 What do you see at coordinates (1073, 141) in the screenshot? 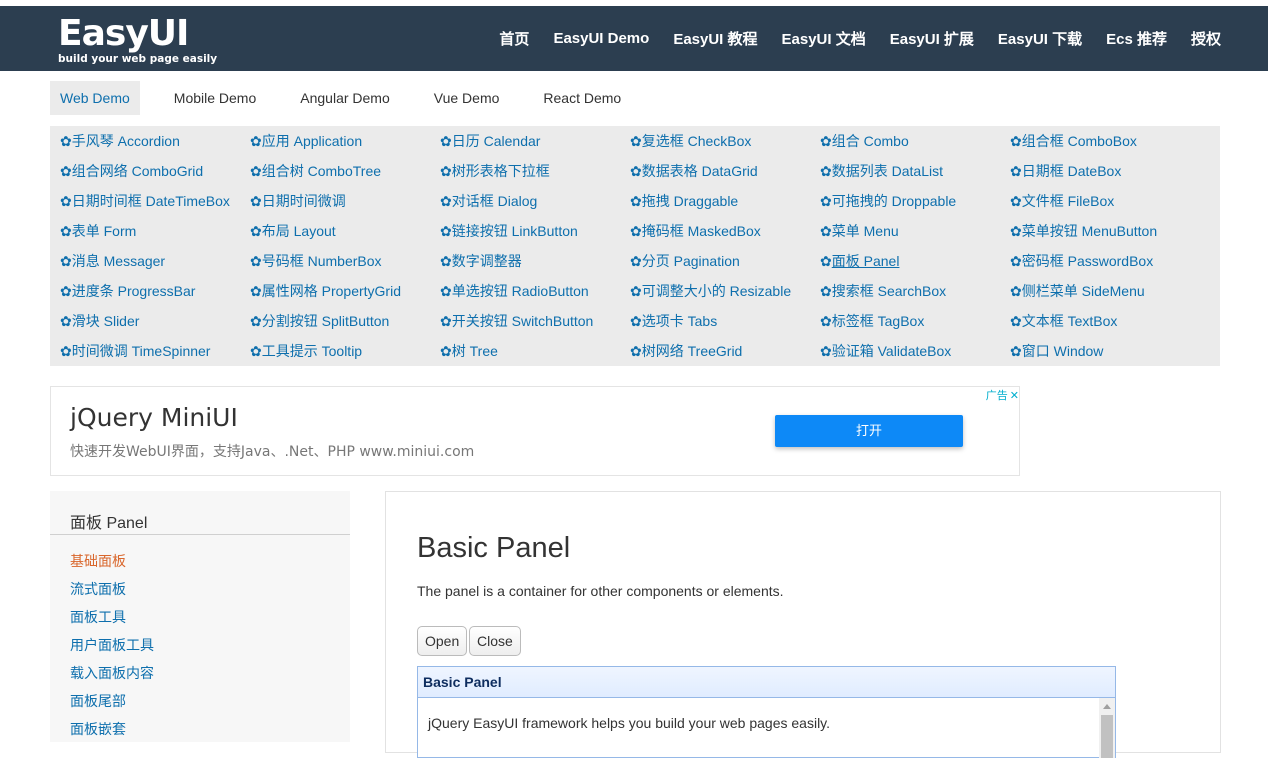
I see `component-link: ✿组合框 ComboBox` at bounding box center [1073, 141].